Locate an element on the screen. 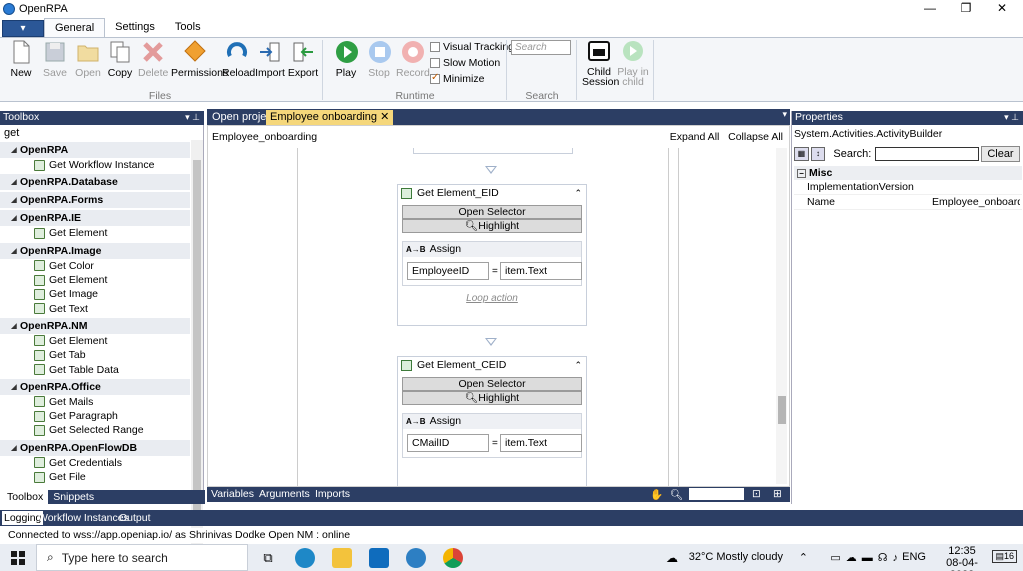  weather-icon: ☁ is located at coordinates (672, 558).